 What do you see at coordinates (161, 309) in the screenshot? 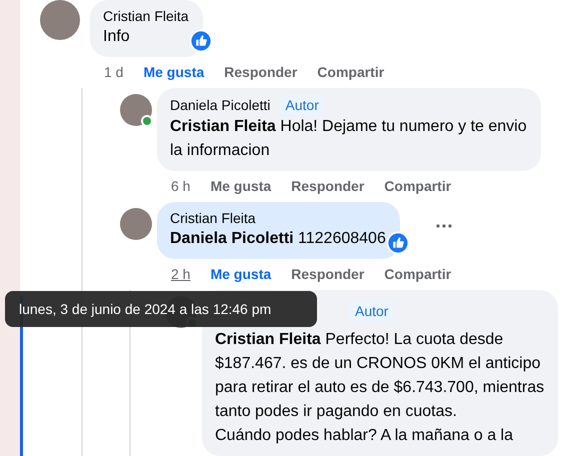
I see `date-tooltip: lunes, 3 de junio de 2024 a las 12:46 pm` at bounding box center [161, 309].